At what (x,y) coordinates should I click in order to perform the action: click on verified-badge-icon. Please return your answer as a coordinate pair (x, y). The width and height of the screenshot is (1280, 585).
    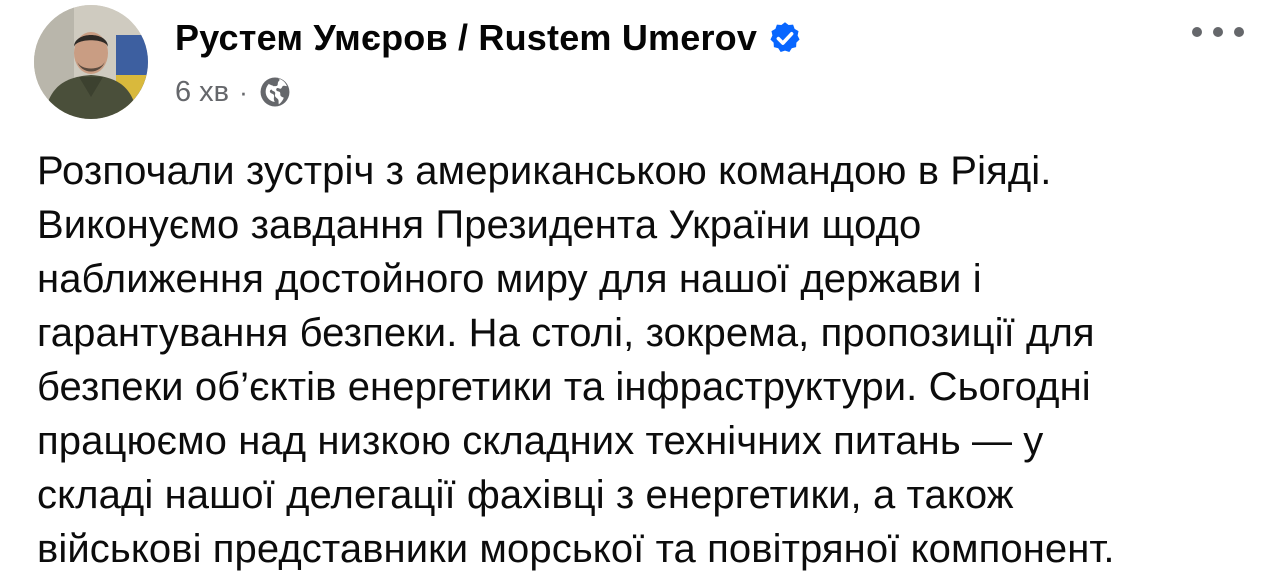
    Looking at the image, I should click on (785, 38).